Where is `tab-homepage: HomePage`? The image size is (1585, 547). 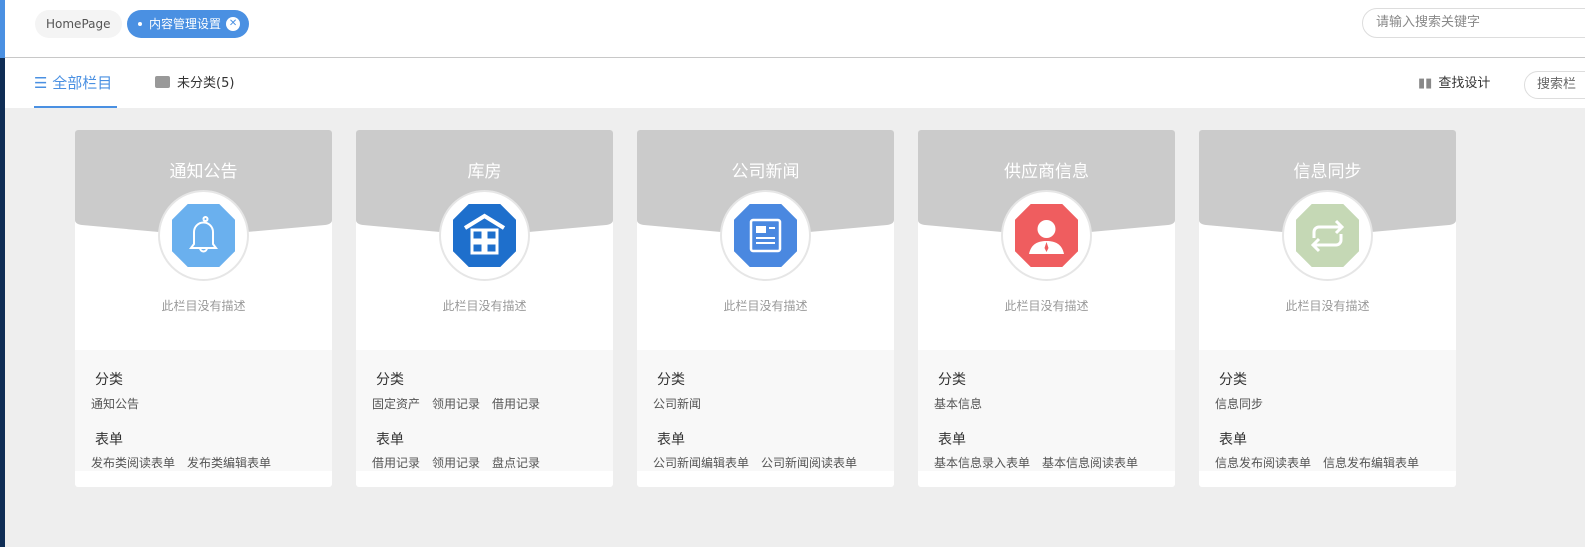 tab-homepage: HomePage is located at coordinates (78, 24).